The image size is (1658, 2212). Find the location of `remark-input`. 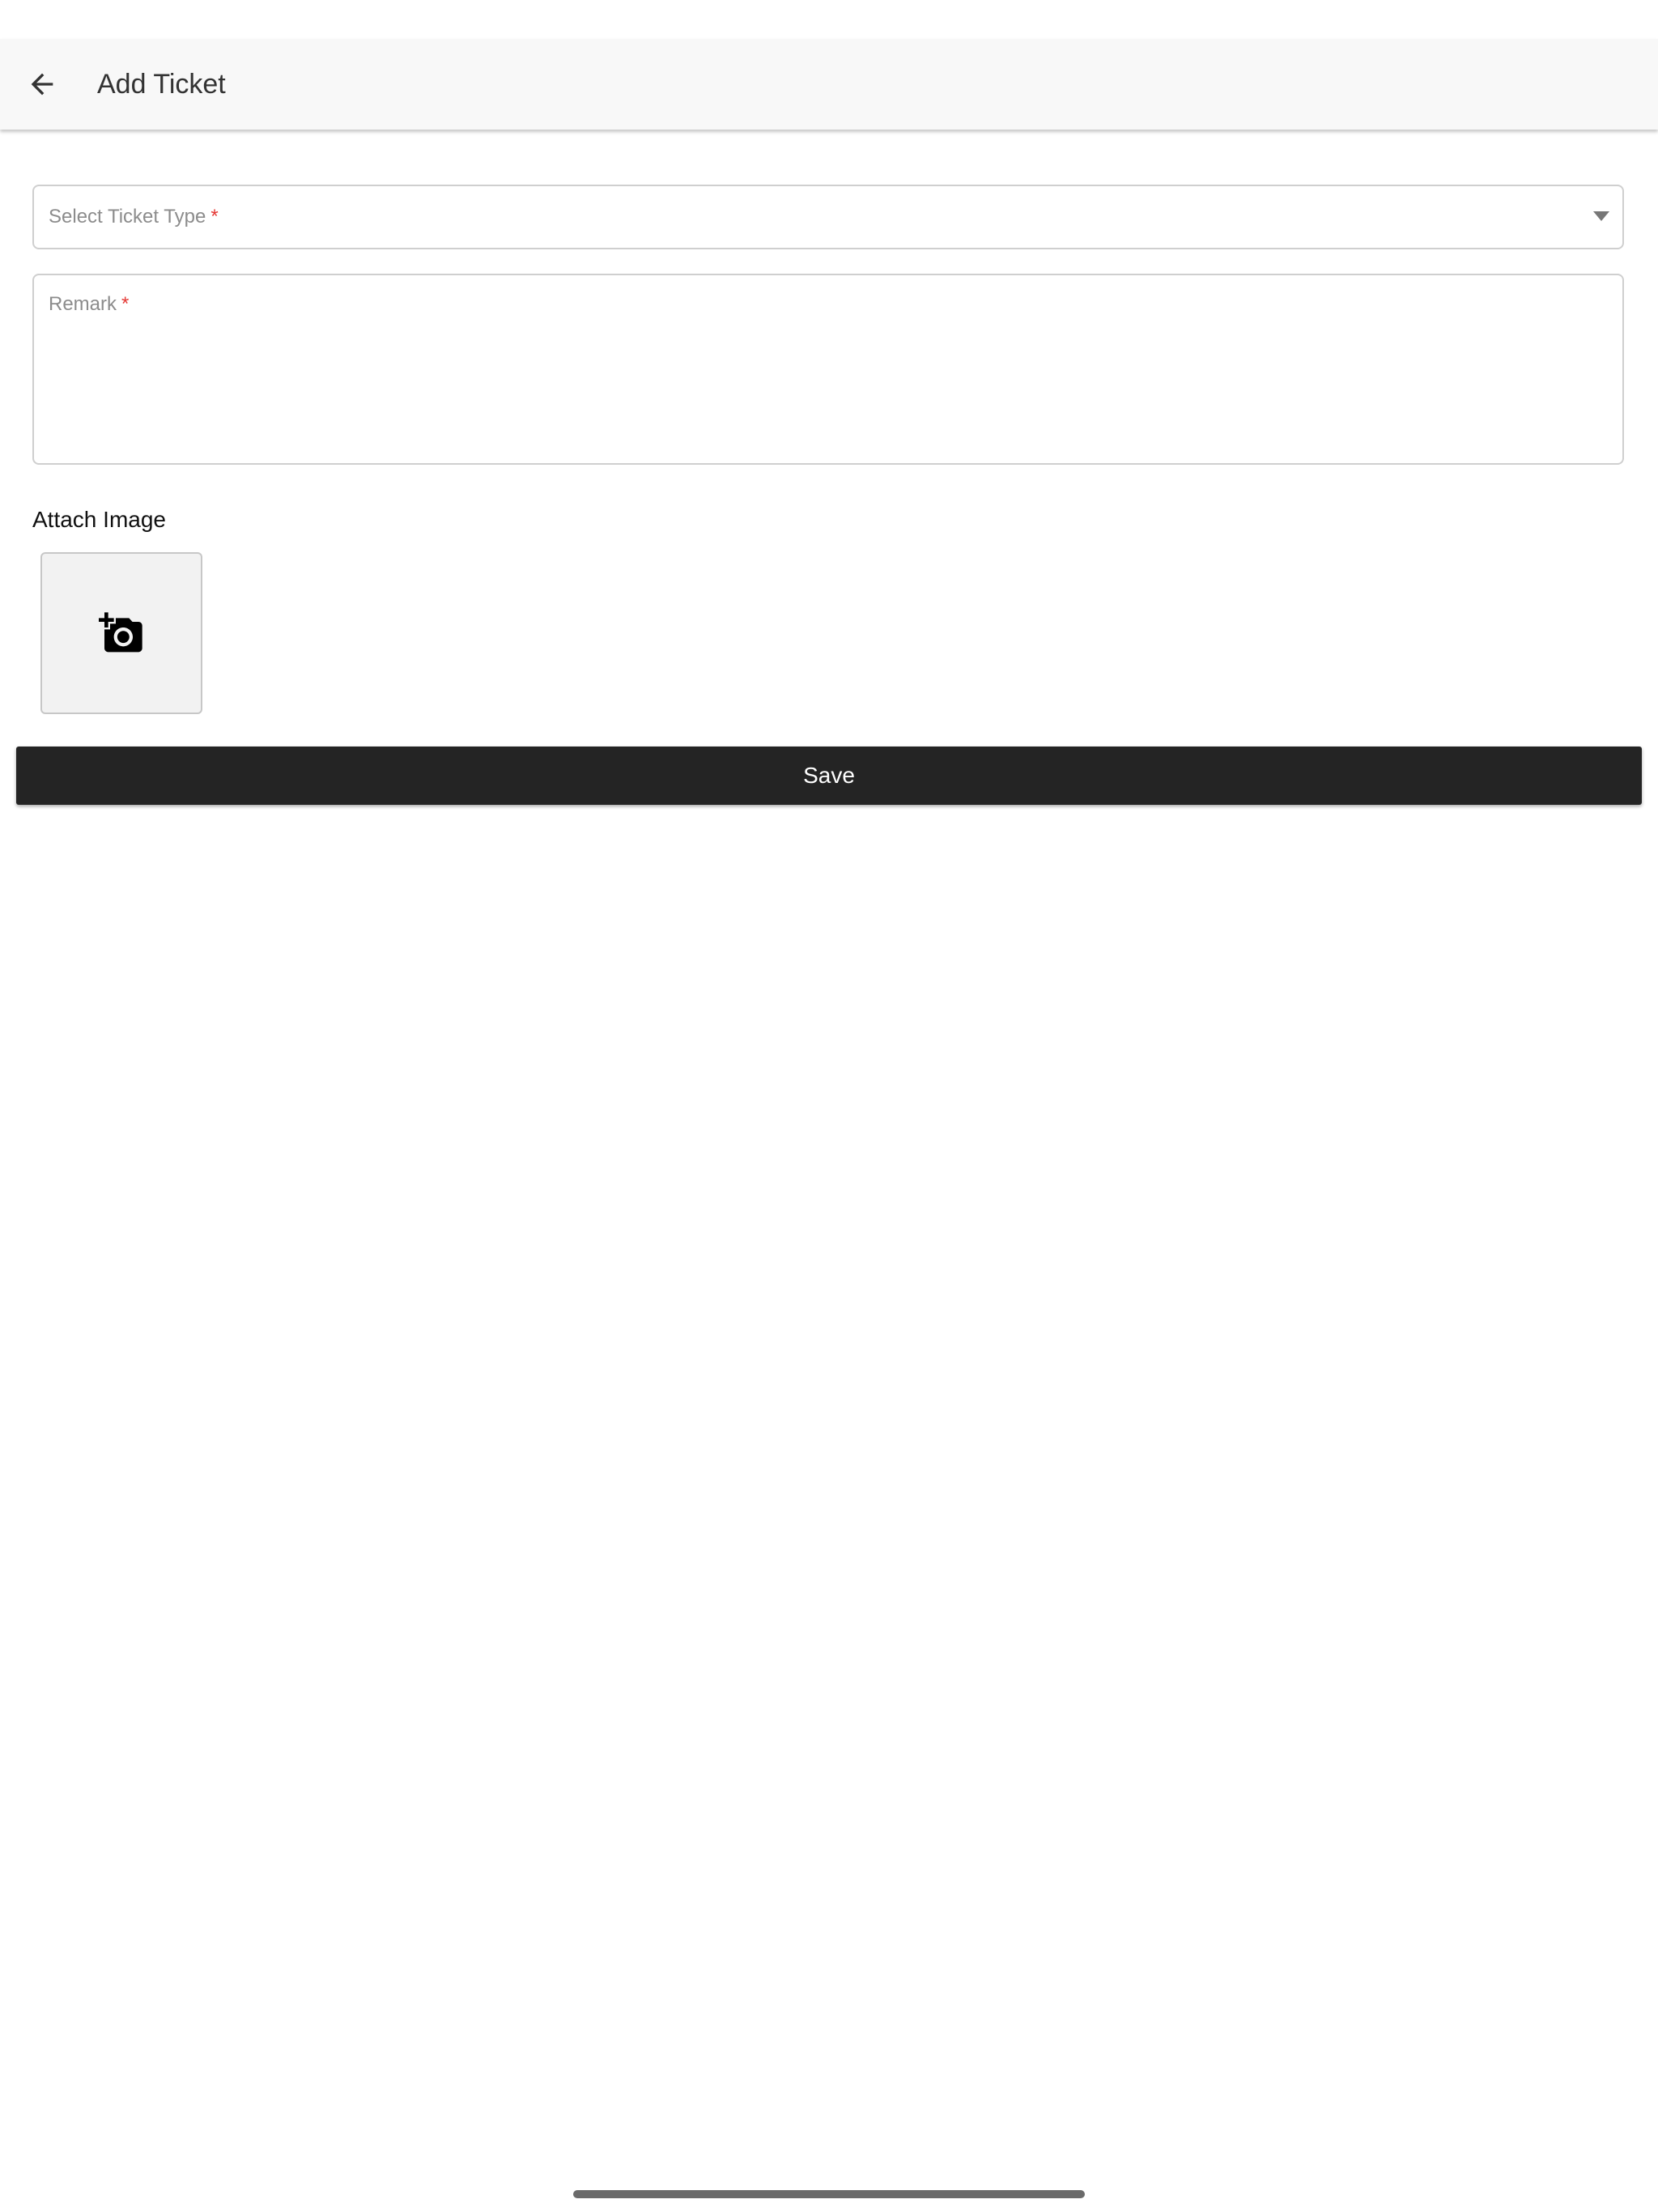

remark-input is located at coordinates (827, 391).